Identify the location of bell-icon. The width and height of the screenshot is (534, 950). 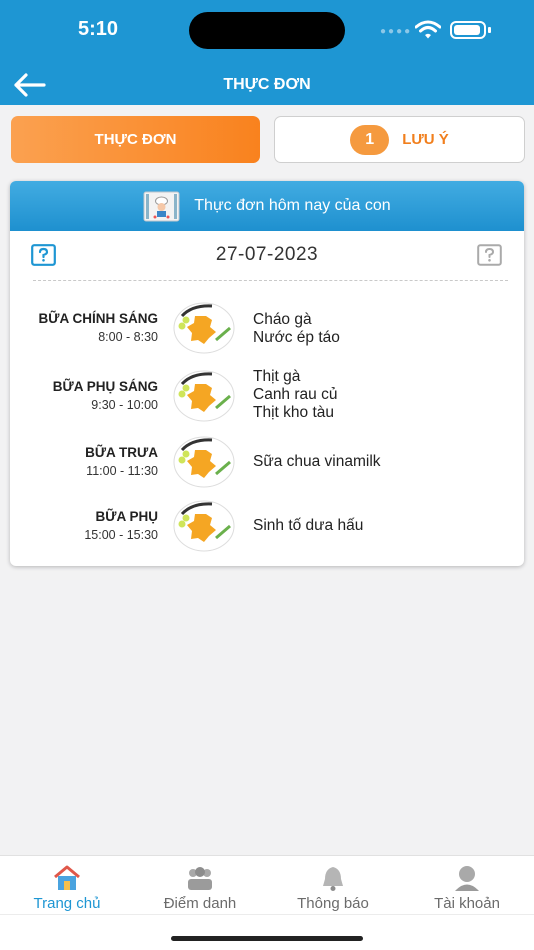
(333, 879).